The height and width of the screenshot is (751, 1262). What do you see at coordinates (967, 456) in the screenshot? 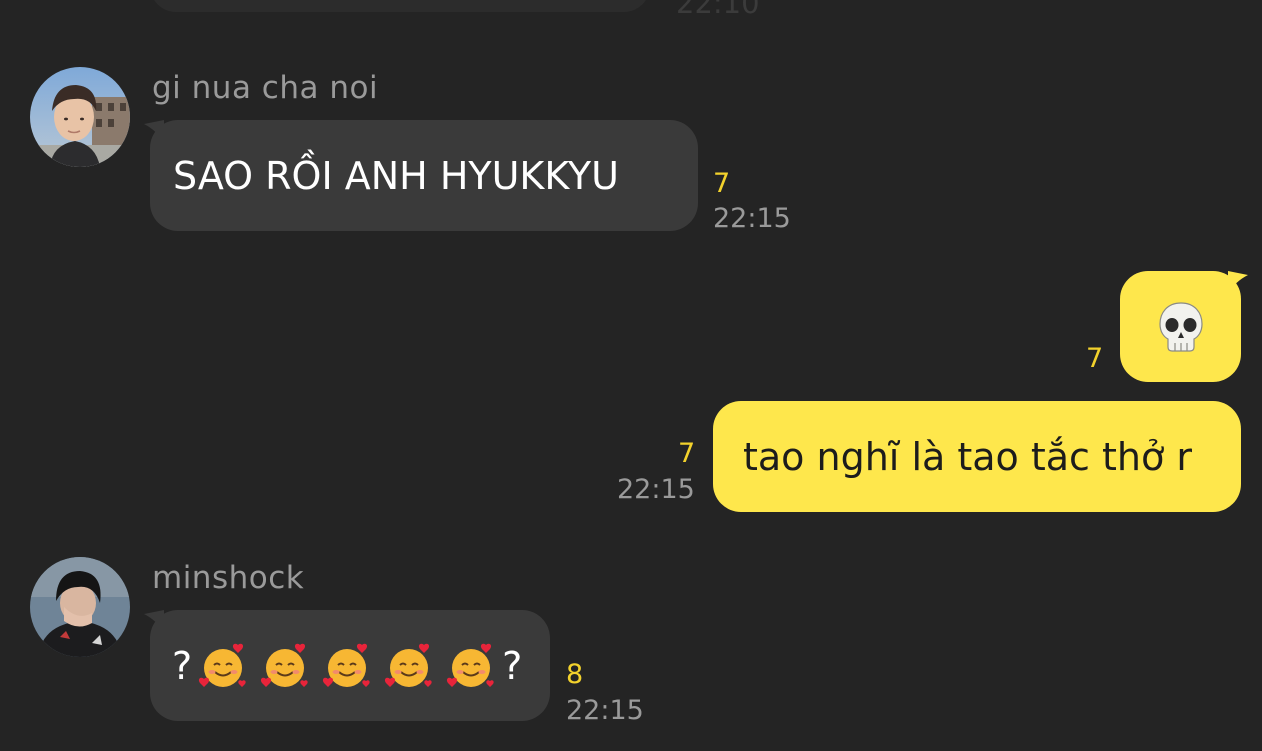
I see `message-text: tao nghĩ là tao tắc thở r` at bounding box center [967, 456].